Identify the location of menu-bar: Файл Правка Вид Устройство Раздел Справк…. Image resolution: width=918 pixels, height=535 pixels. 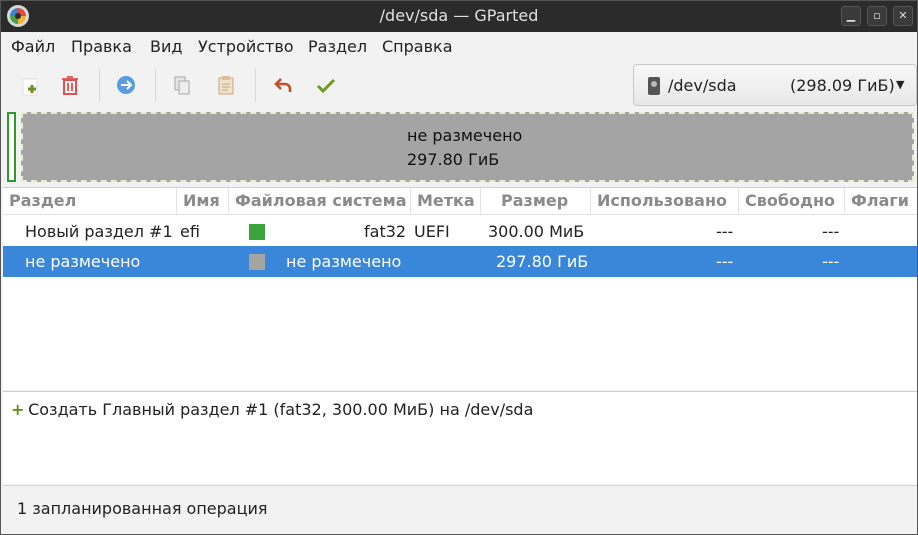
(459, 47).